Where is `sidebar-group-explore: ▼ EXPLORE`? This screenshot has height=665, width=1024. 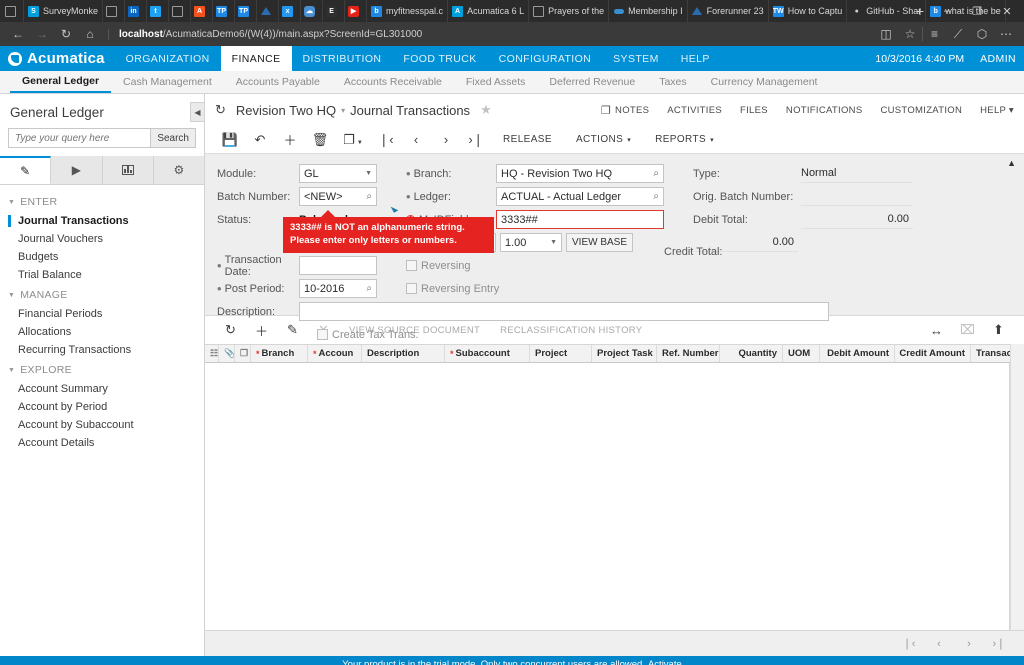
sidebar-group-explore: ▼ EXPLORE is located at coordinates (102, 369).